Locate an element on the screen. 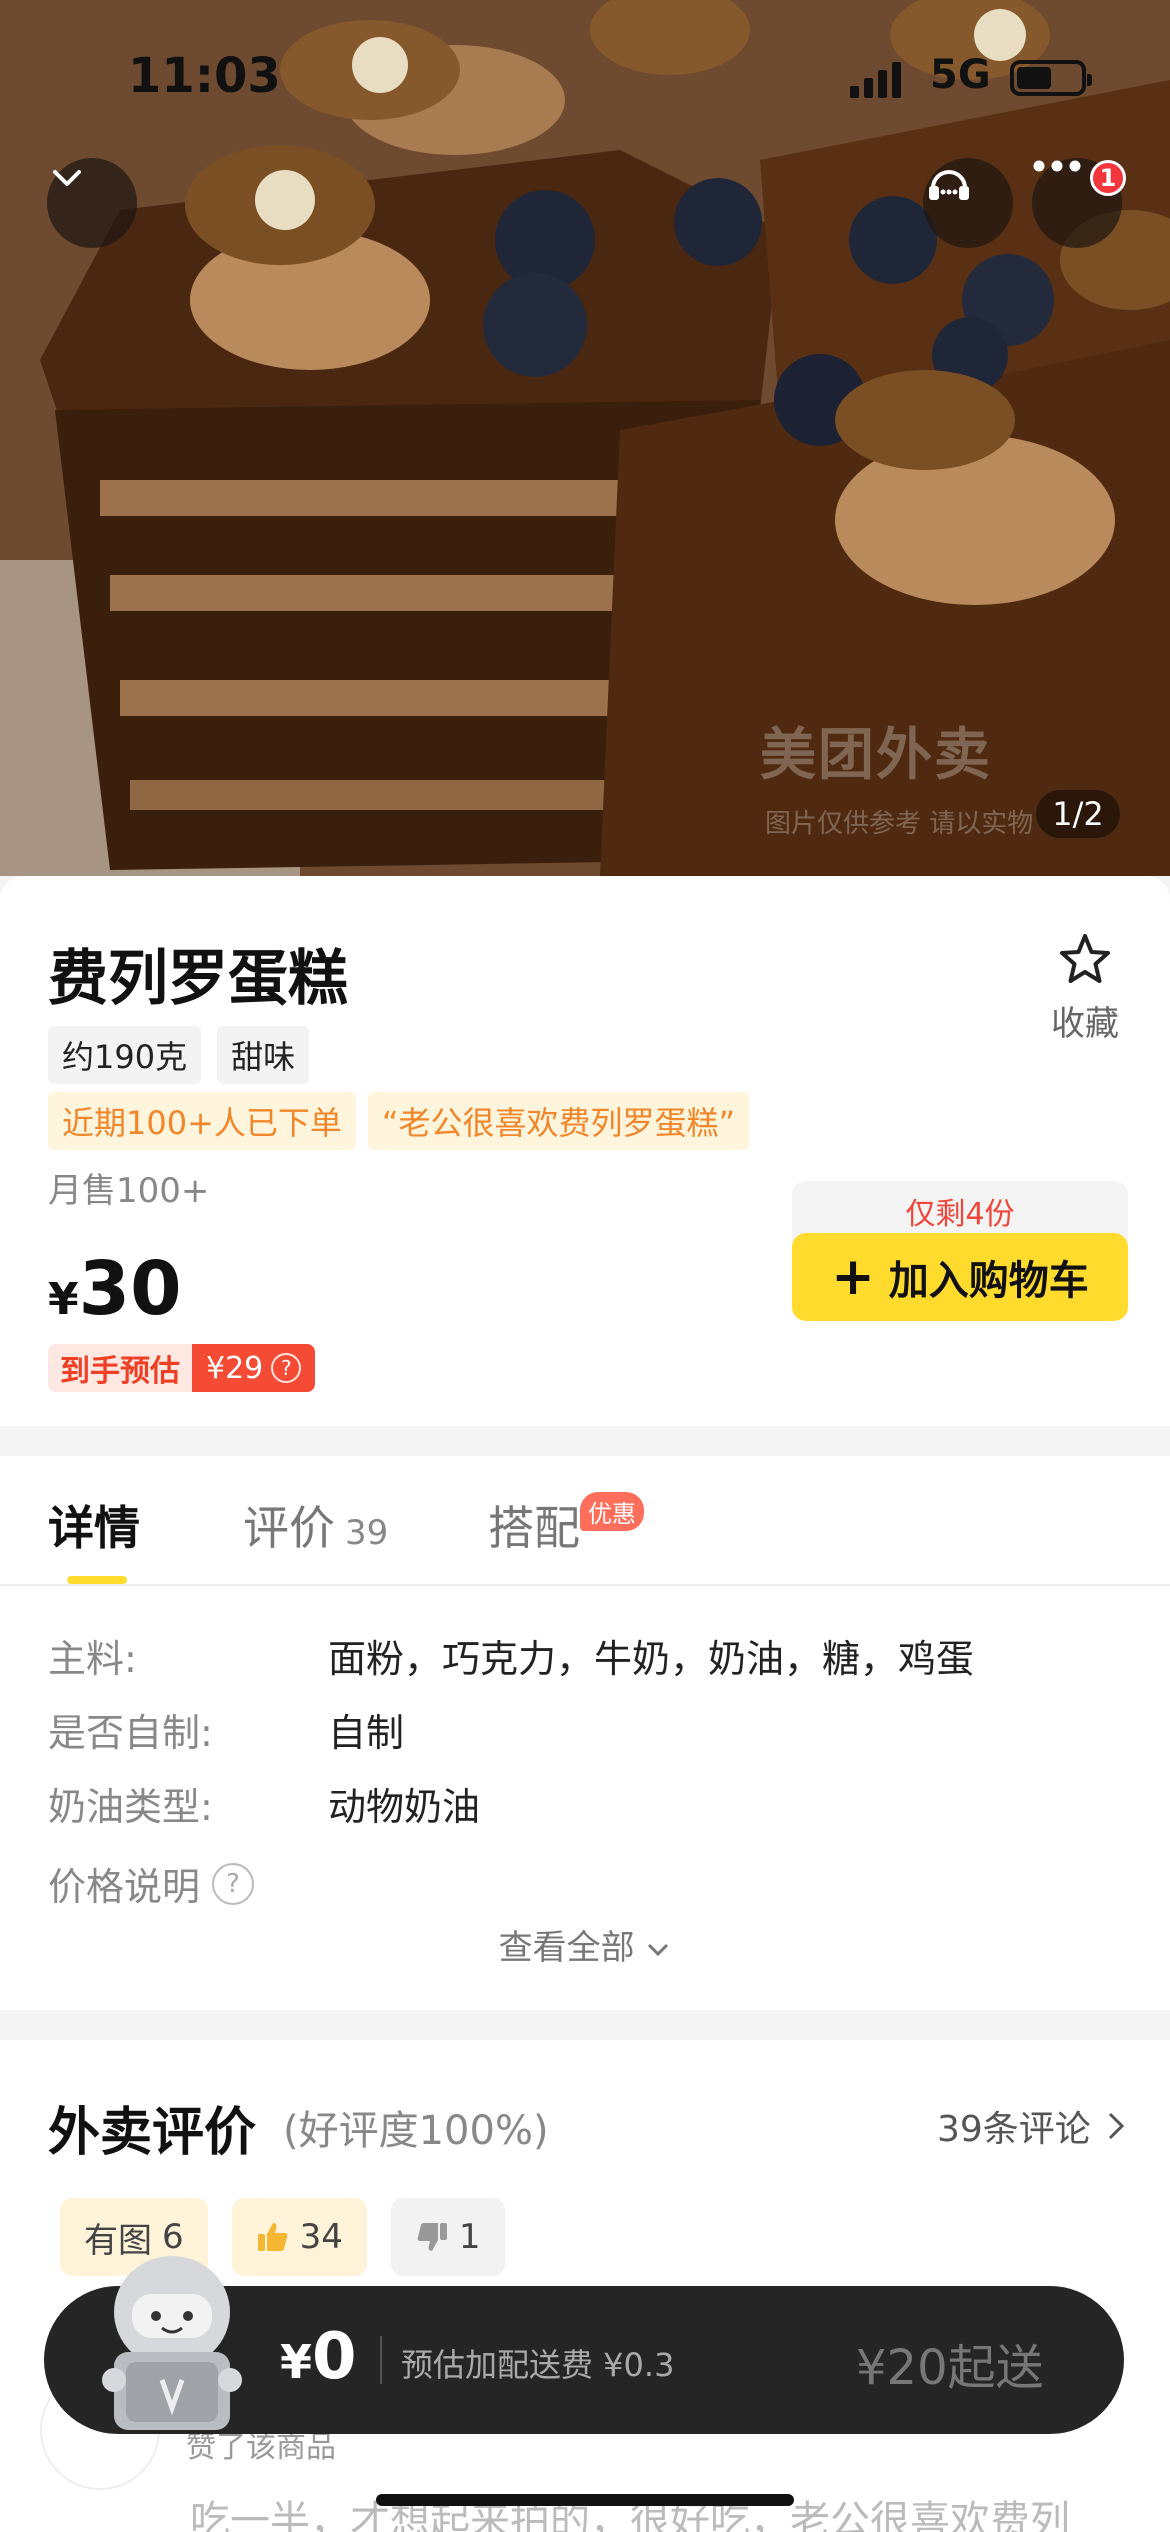 Image resolution: width=1170 pixels, height=2532 pixels. discount-badge: 优惠 is located at coordinates (612, 1511).